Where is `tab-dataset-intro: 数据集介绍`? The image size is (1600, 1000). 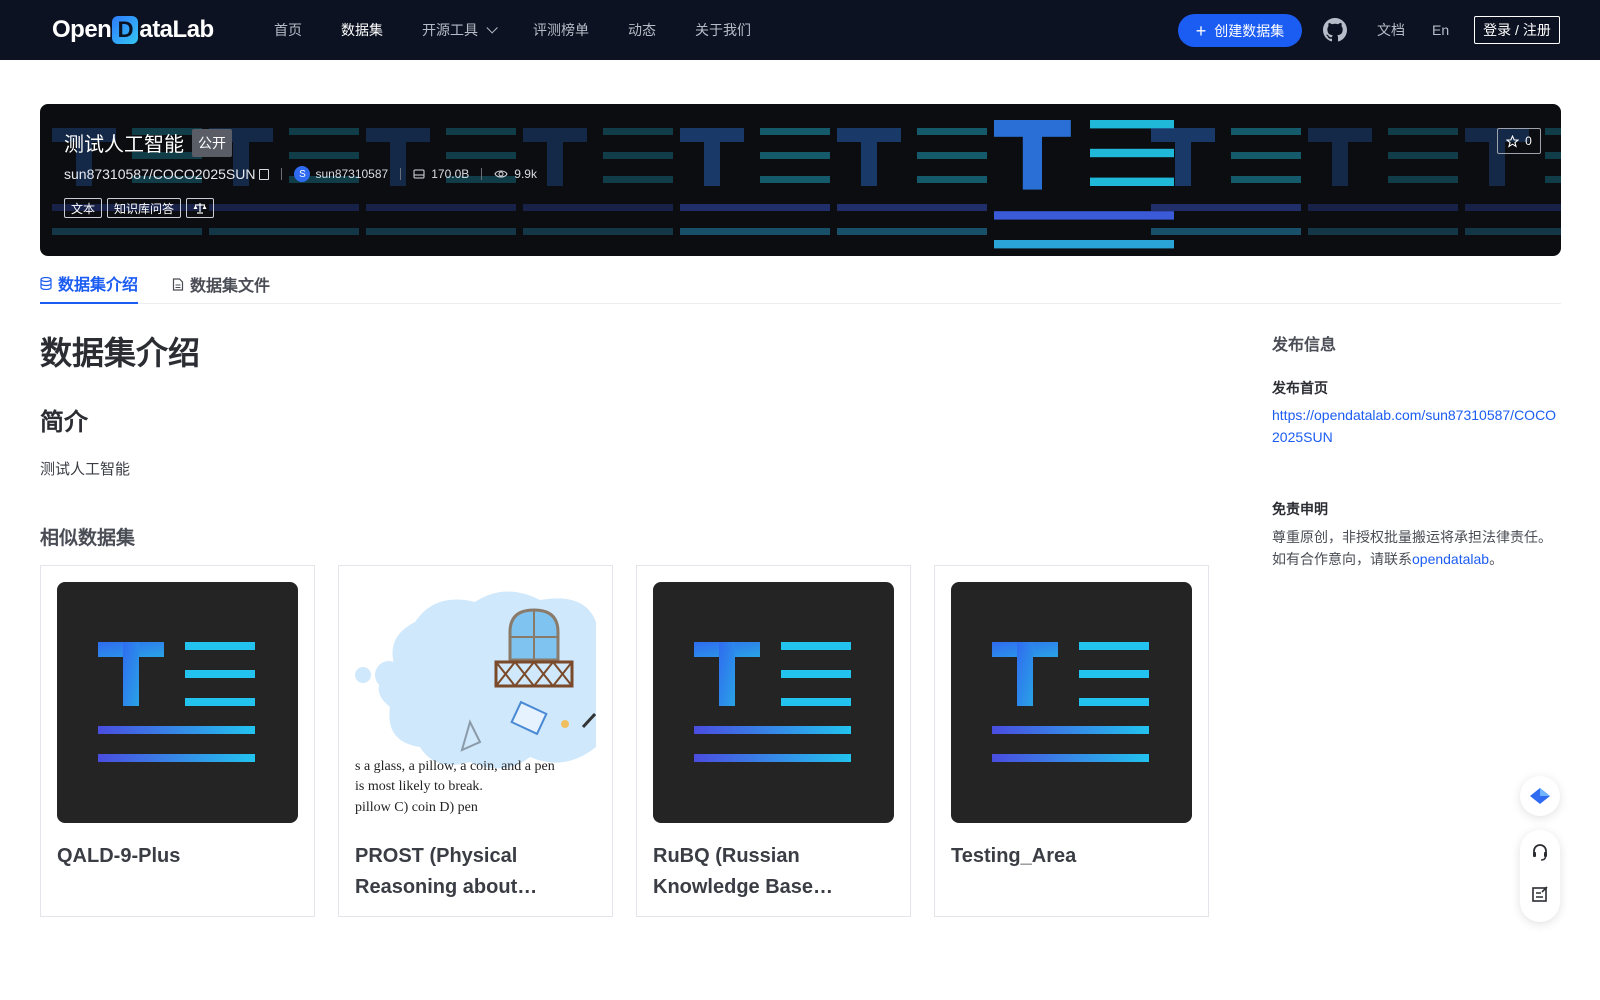
tab-dataset-intro: 数据集介绍 is located at coordinates (89, 284).